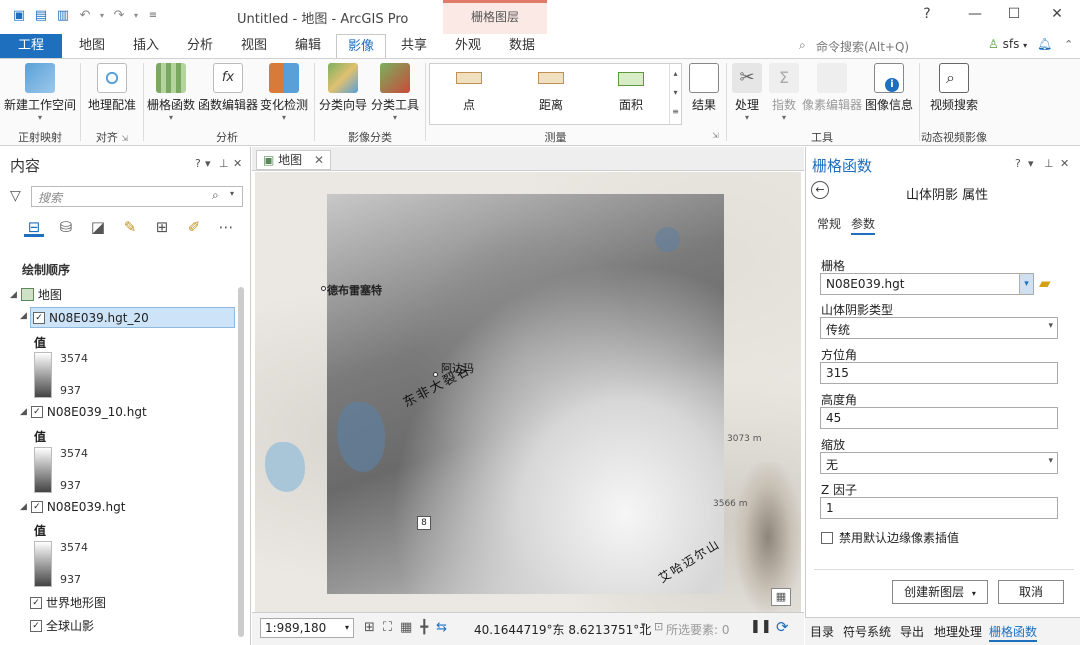 This screenshot has width=1080, height=645. Describe the element at coordinates (1049, 163) in the screenshot. I see `pin-icon: ⊥` at that location.